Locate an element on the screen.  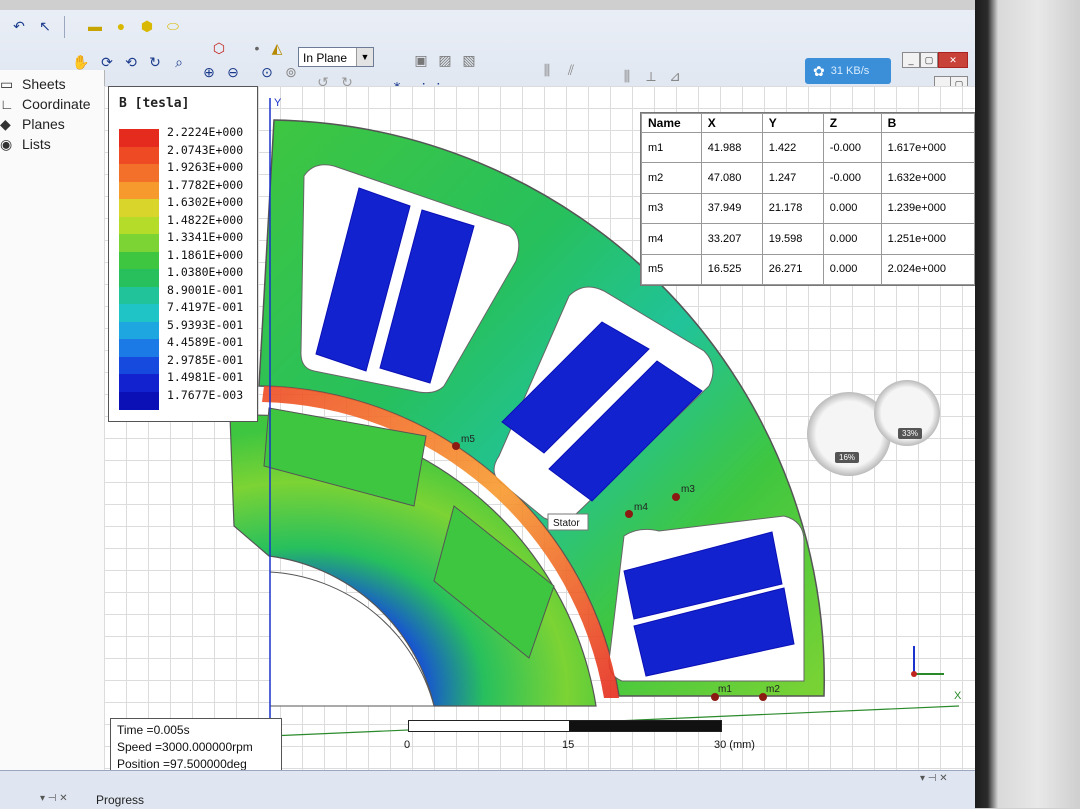
progress-tab: Progress is located at coordinates (120, 800).